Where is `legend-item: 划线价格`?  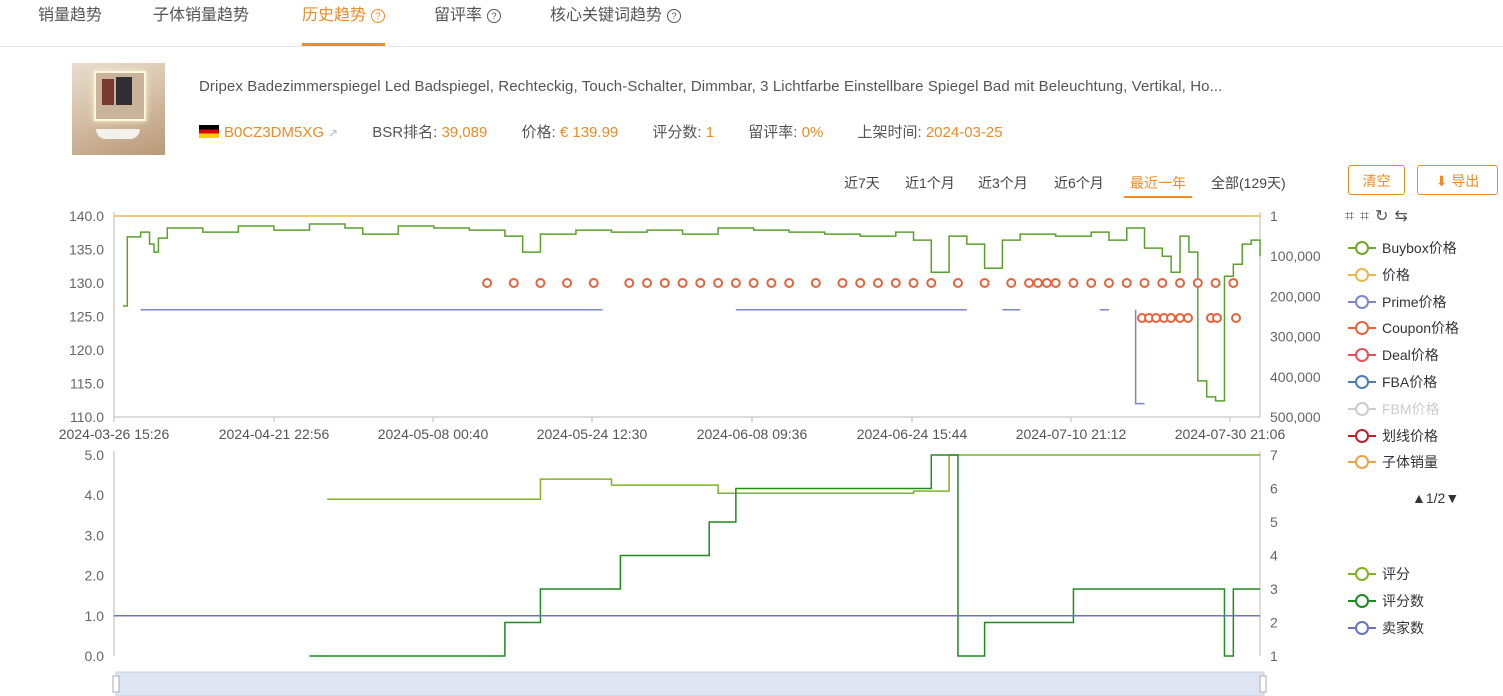
legend-item: 划线价格 is located at coordinates (1393, 436).